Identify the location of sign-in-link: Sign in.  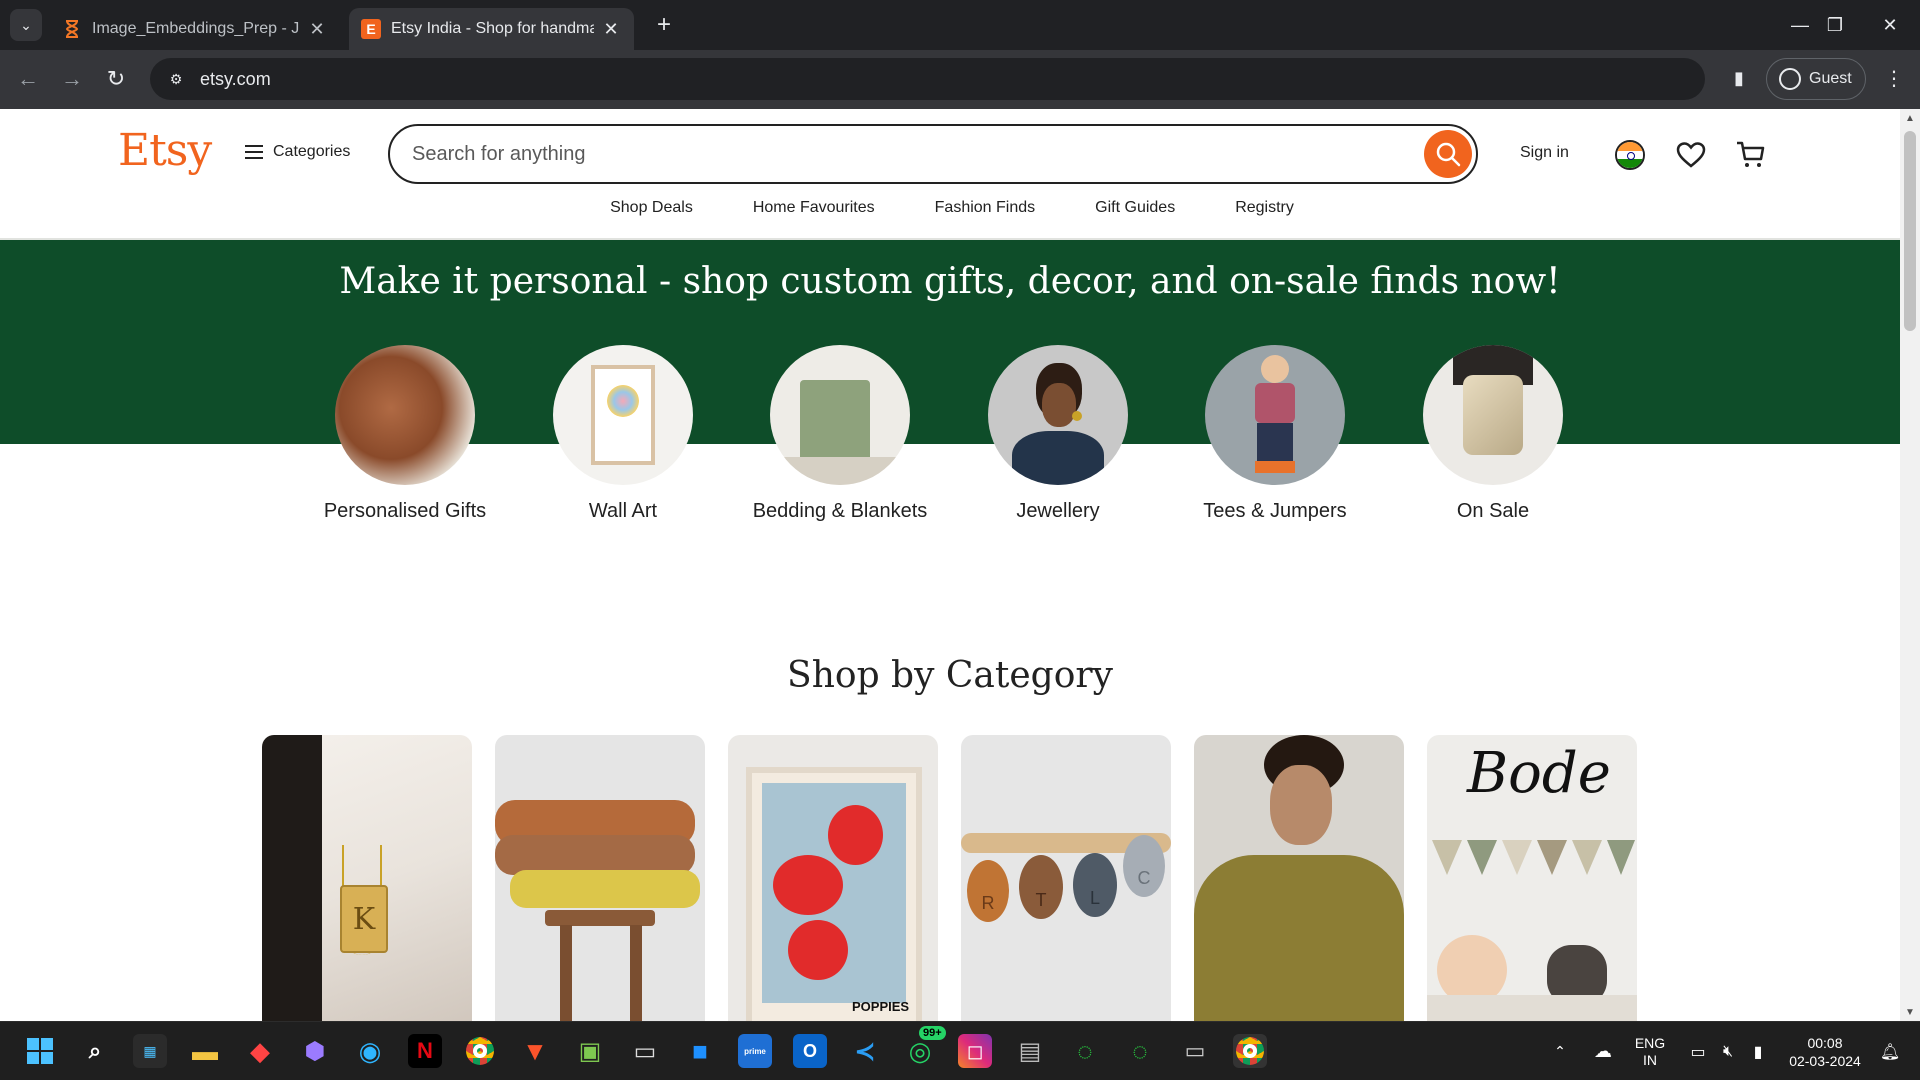
(1544, 153).